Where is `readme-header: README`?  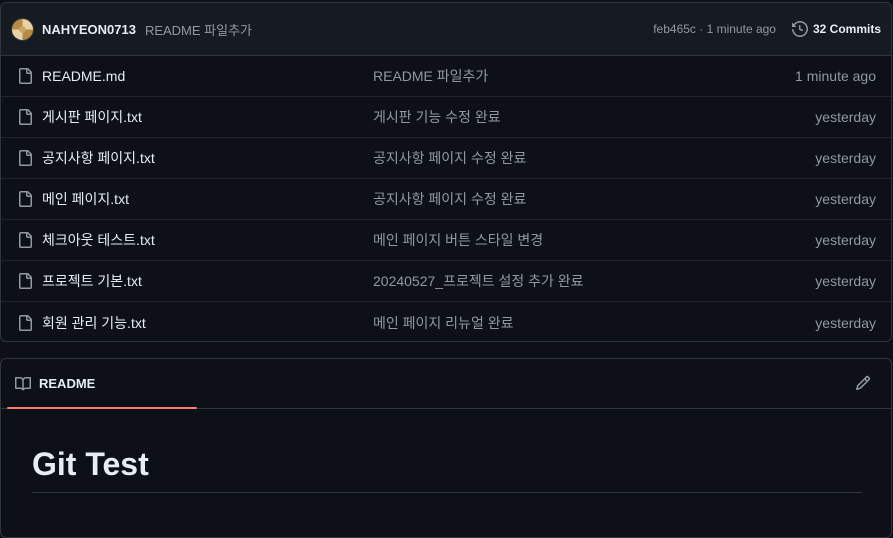 readme-header: README is located at coordinates (446, 384).